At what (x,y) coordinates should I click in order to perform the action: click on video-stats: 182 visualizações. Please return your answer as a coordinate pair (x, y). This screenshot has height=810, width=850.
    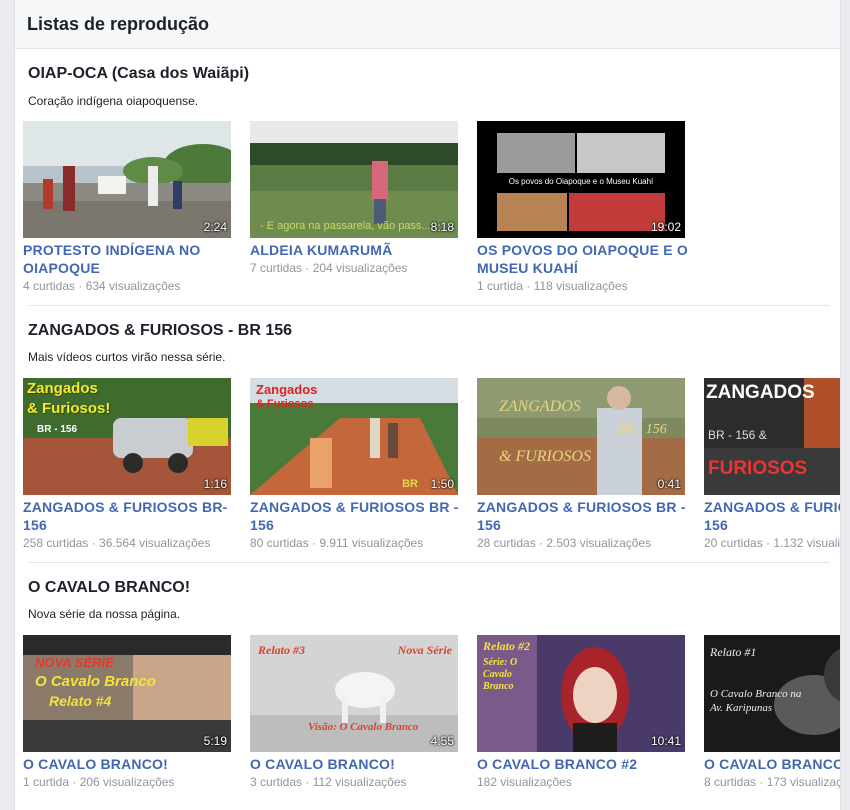
    Looking at the image, I should click on (524, 782).